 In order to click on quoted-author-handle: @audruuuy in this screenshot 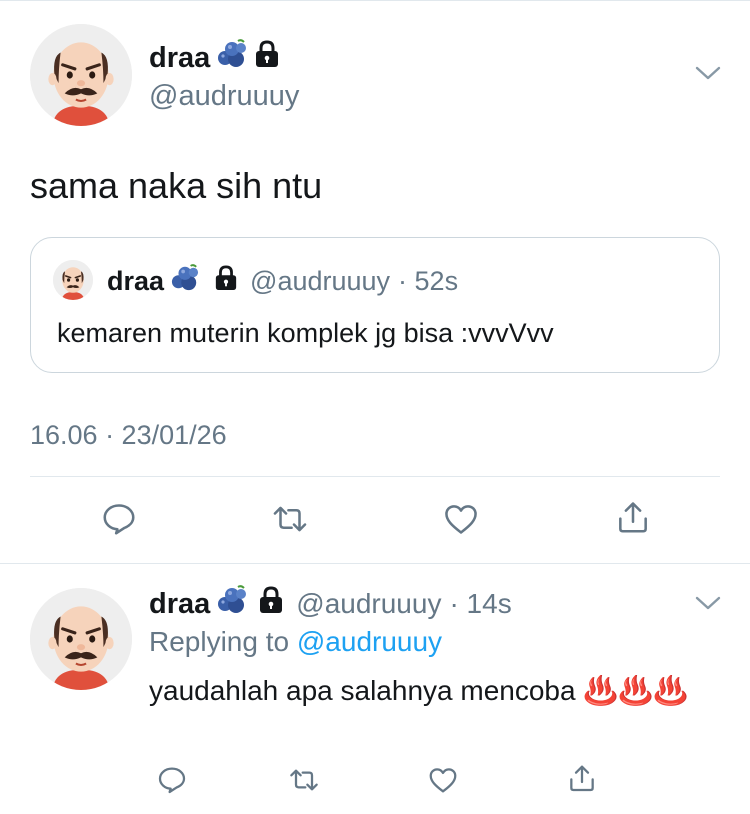, I will do `click(320, 280)`.